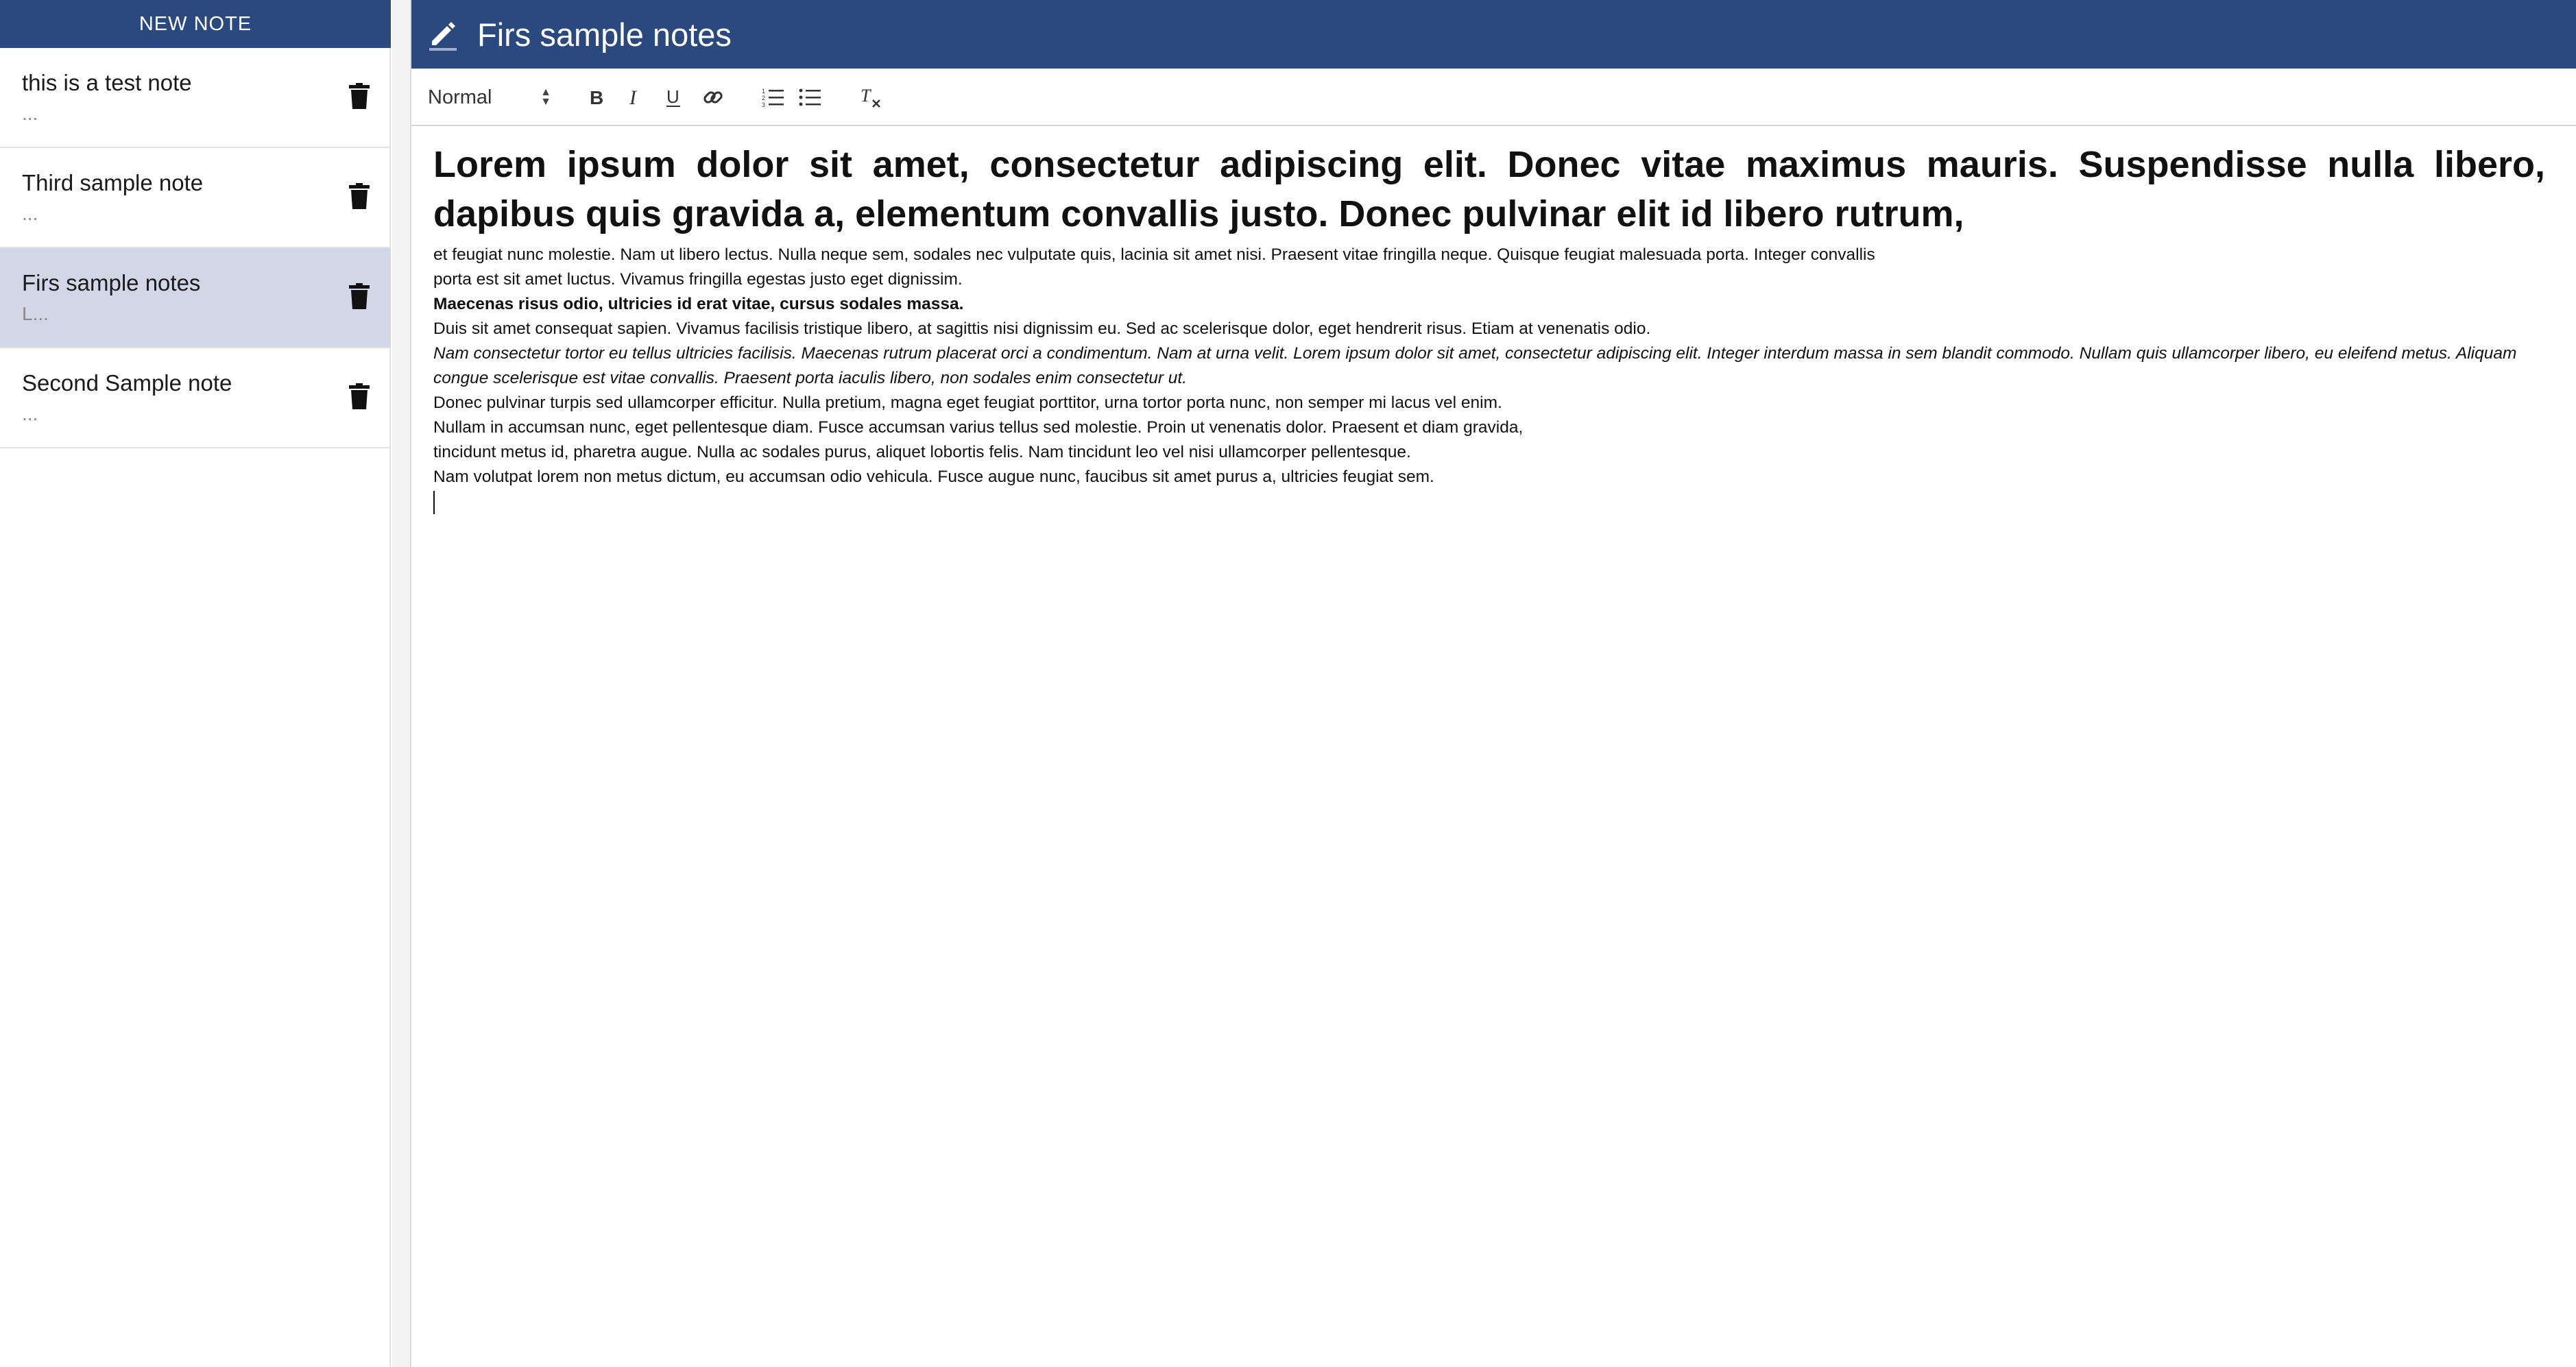  What do you see at coordinates (764, 91) in the screenshot?
I see `svg-text: 1` at bounding box center [764, 91].